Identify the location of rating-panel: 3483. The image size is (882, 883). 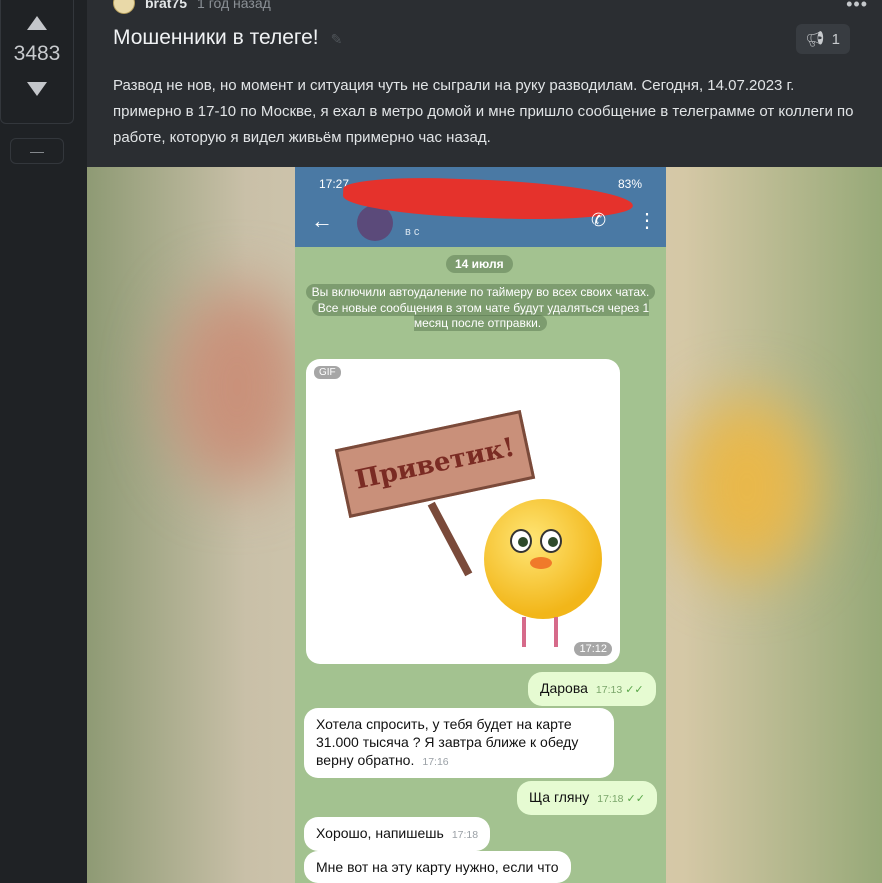
(37, 62).